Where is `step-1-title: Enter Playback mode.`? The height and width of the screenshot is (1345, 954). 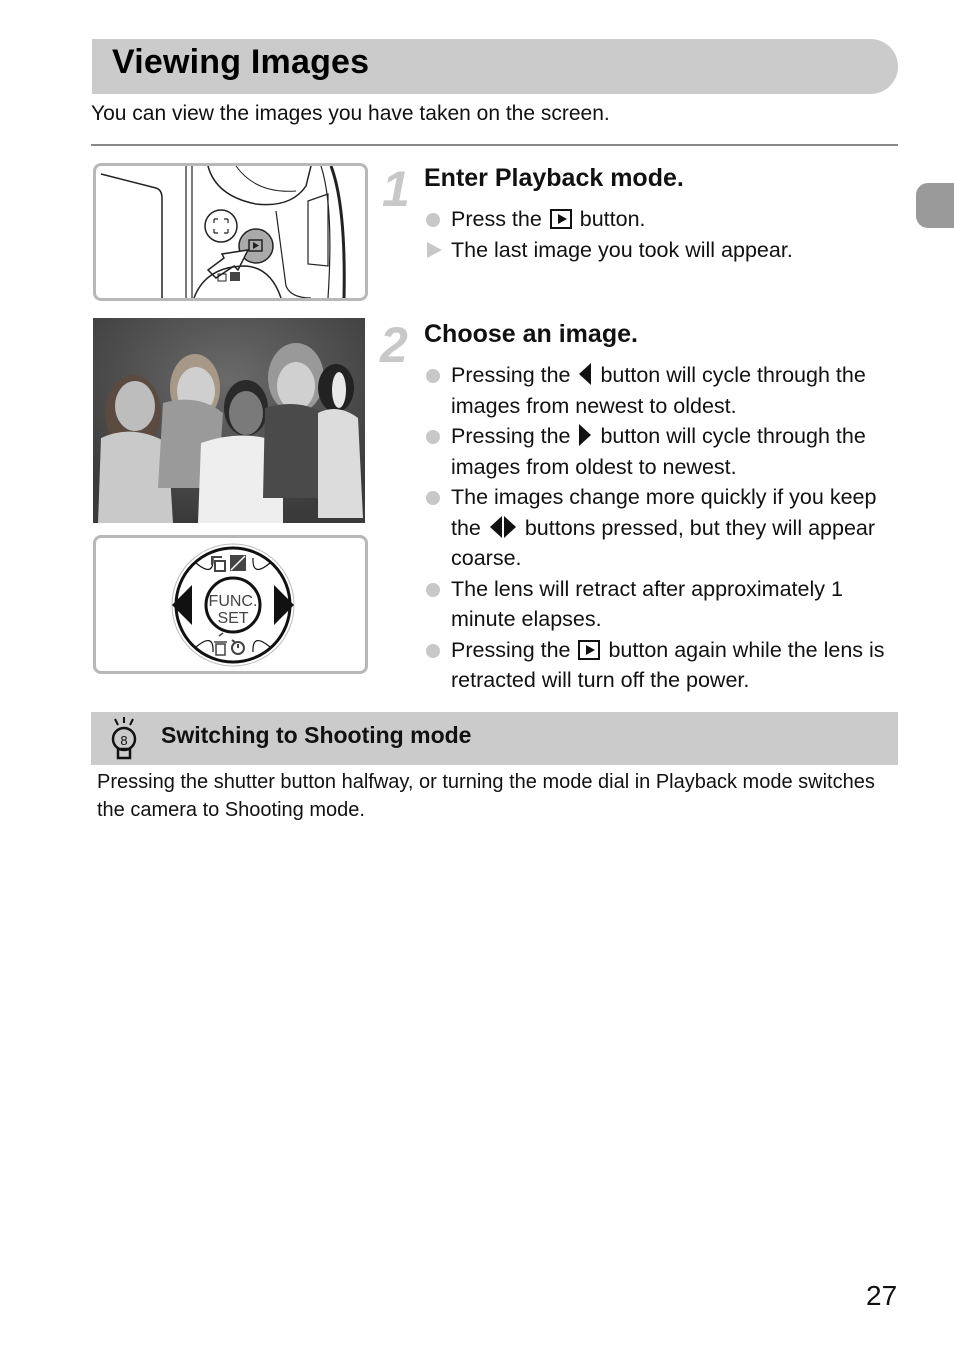 step-1-title: Enter Playback mode. is located at coordinates (554, 178).